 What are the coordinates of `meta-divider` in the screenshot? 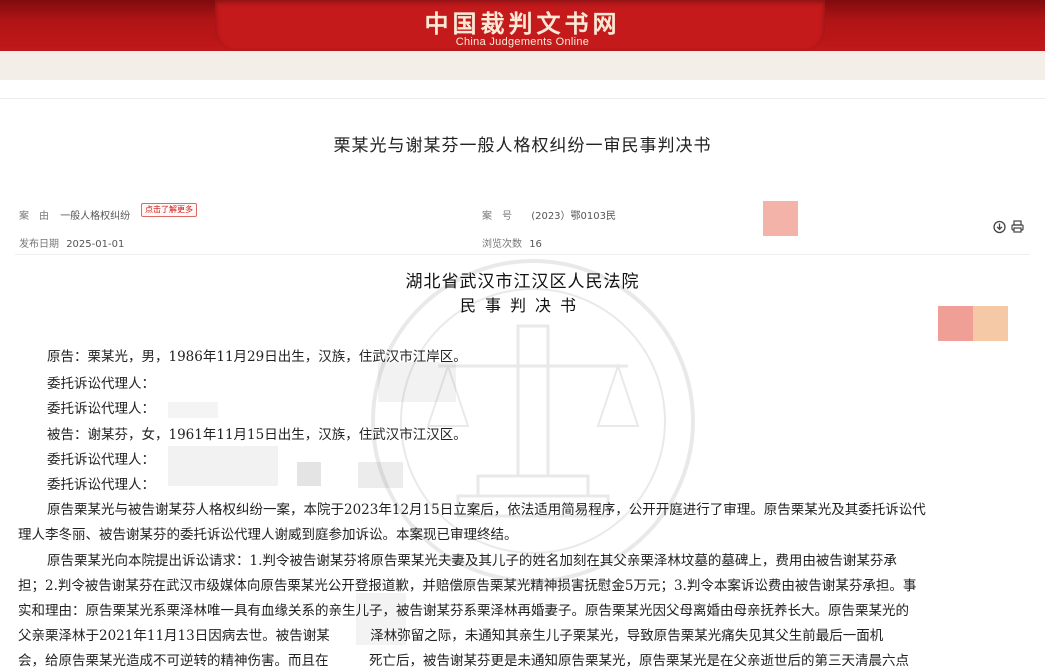 It's located at (522, 254).